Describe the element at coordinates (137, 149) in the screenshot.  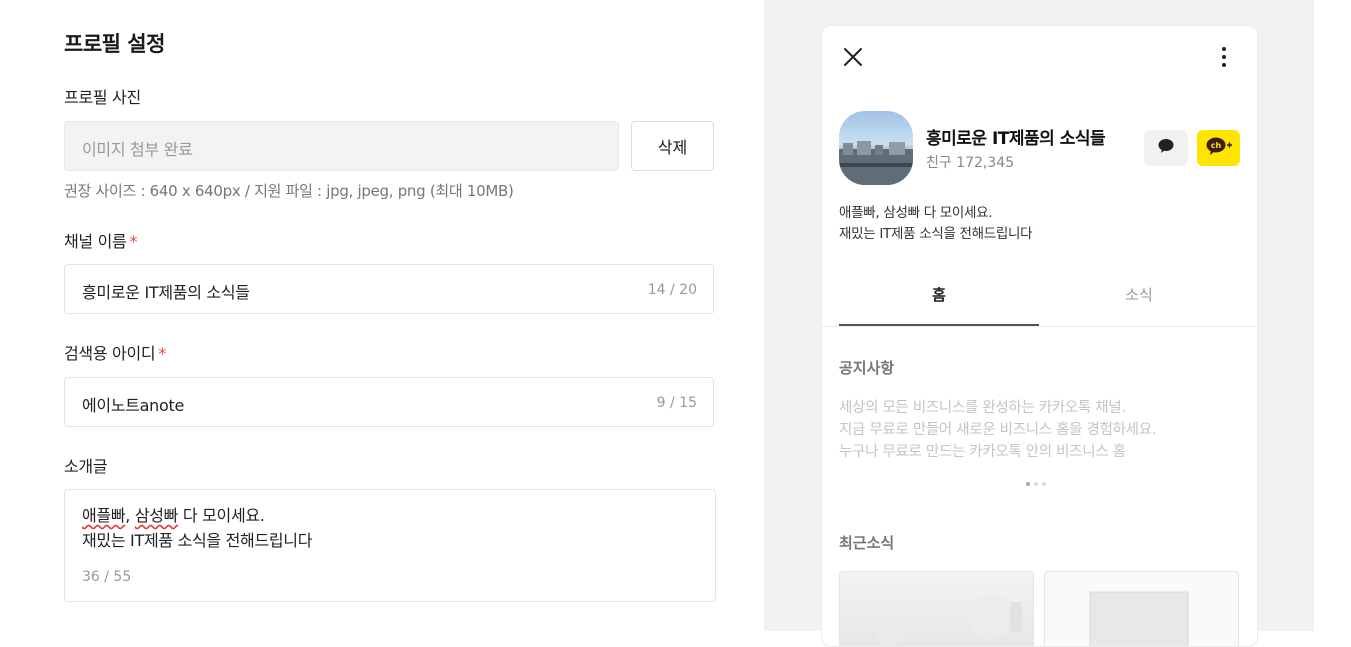
I see `profile-photo-status: 이미지 첨부 완료` at that location.